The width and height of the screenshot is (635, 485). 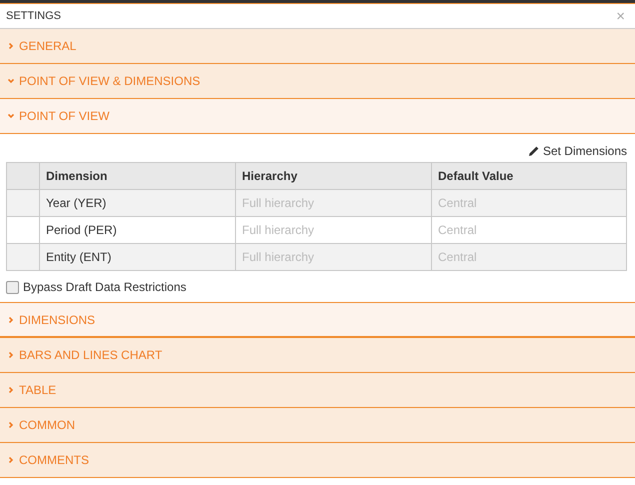 What do you see at coordinates (317, 320) in the screenshot?
I see `section-header: DIMENSIONS` at bounding box center [317, 320].